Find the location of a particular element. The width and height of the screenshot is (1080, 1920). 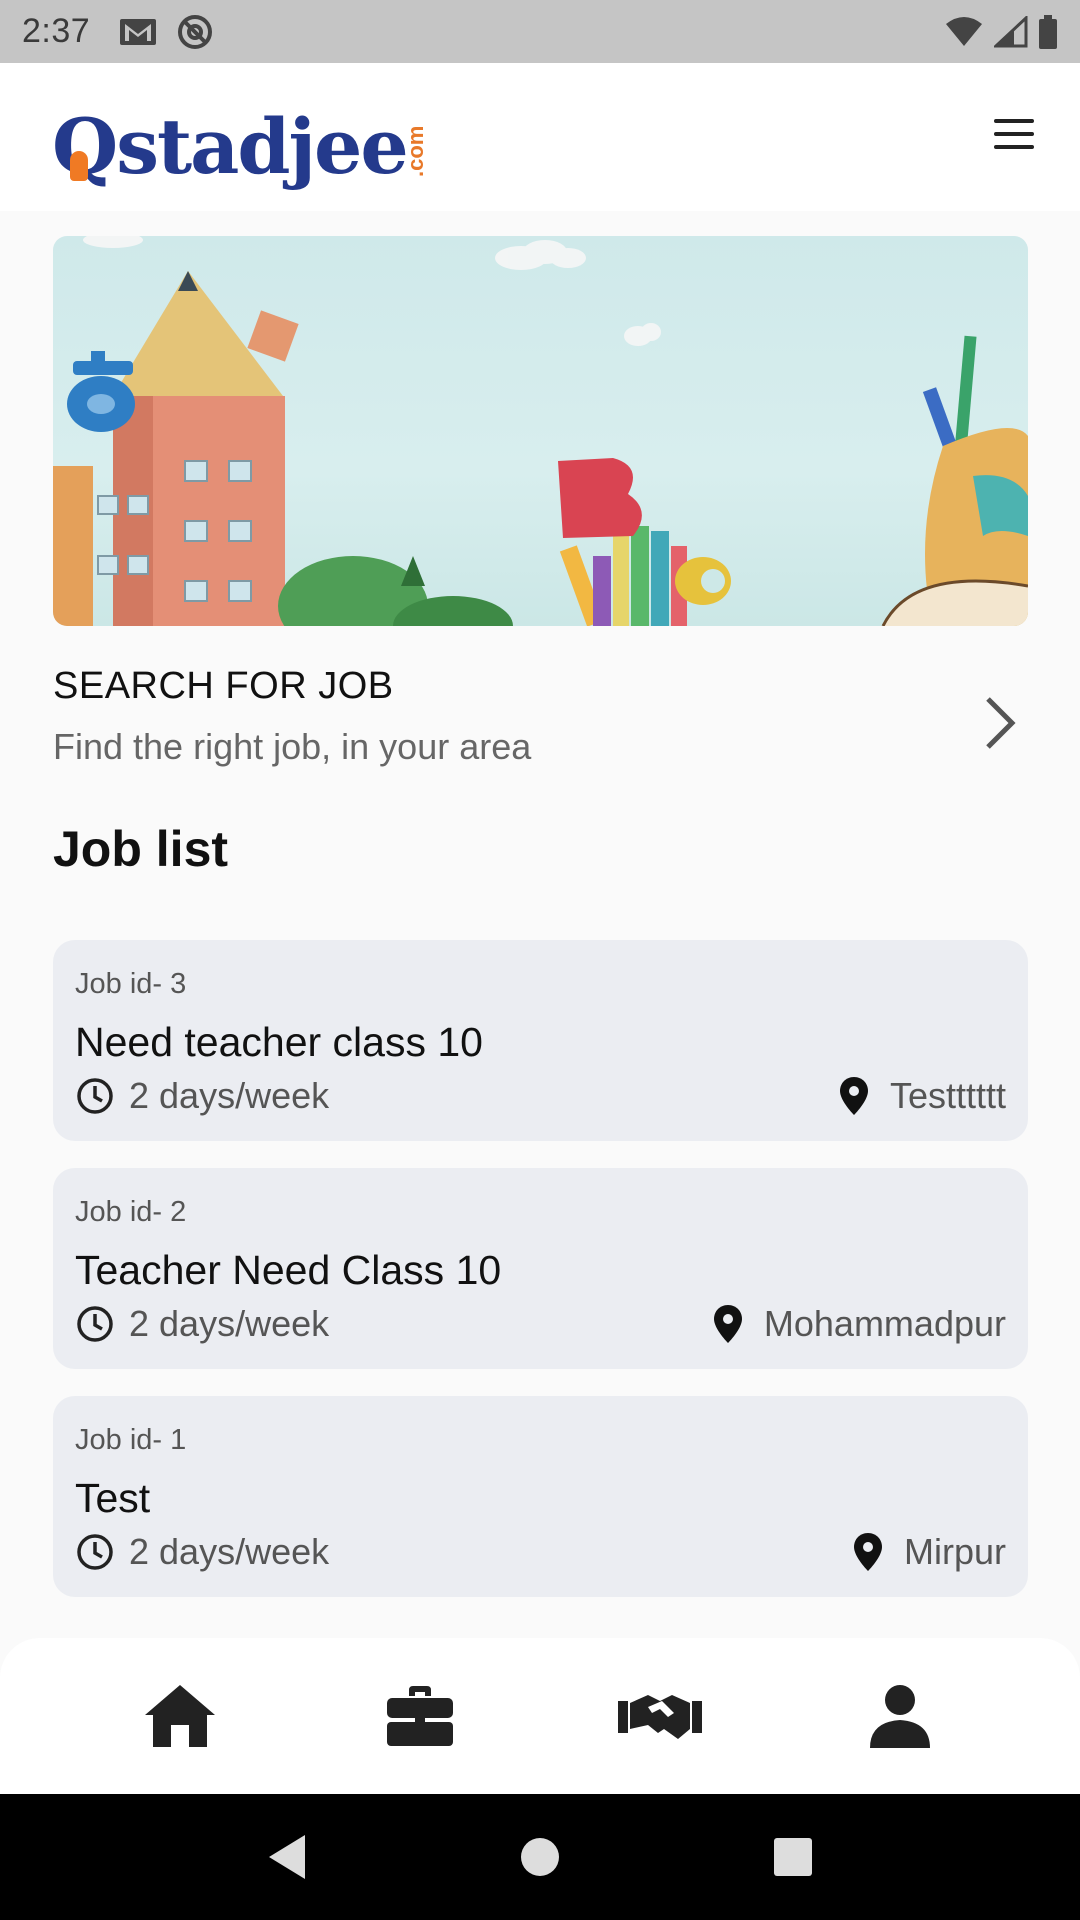

recents-square-icon is located at coordinates (793, 1857).